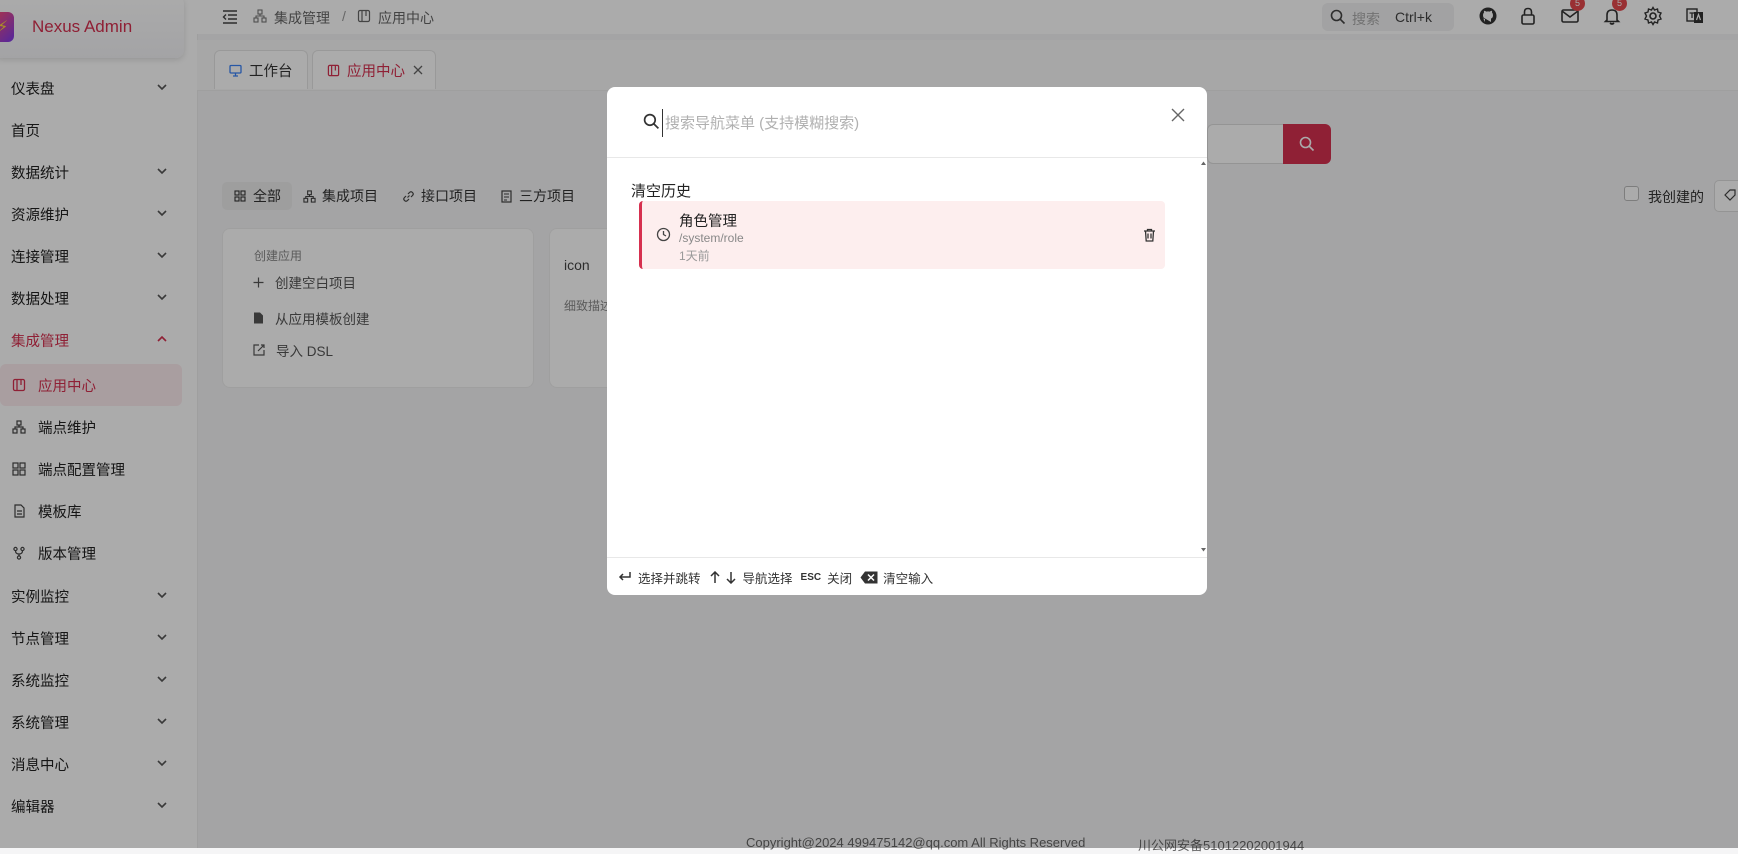 This screenshot has height=854, width=1738. What do you see at coordinates (869, 577) in the screenshot?
I see `backspace-icon` at bounding box center [869, 577].